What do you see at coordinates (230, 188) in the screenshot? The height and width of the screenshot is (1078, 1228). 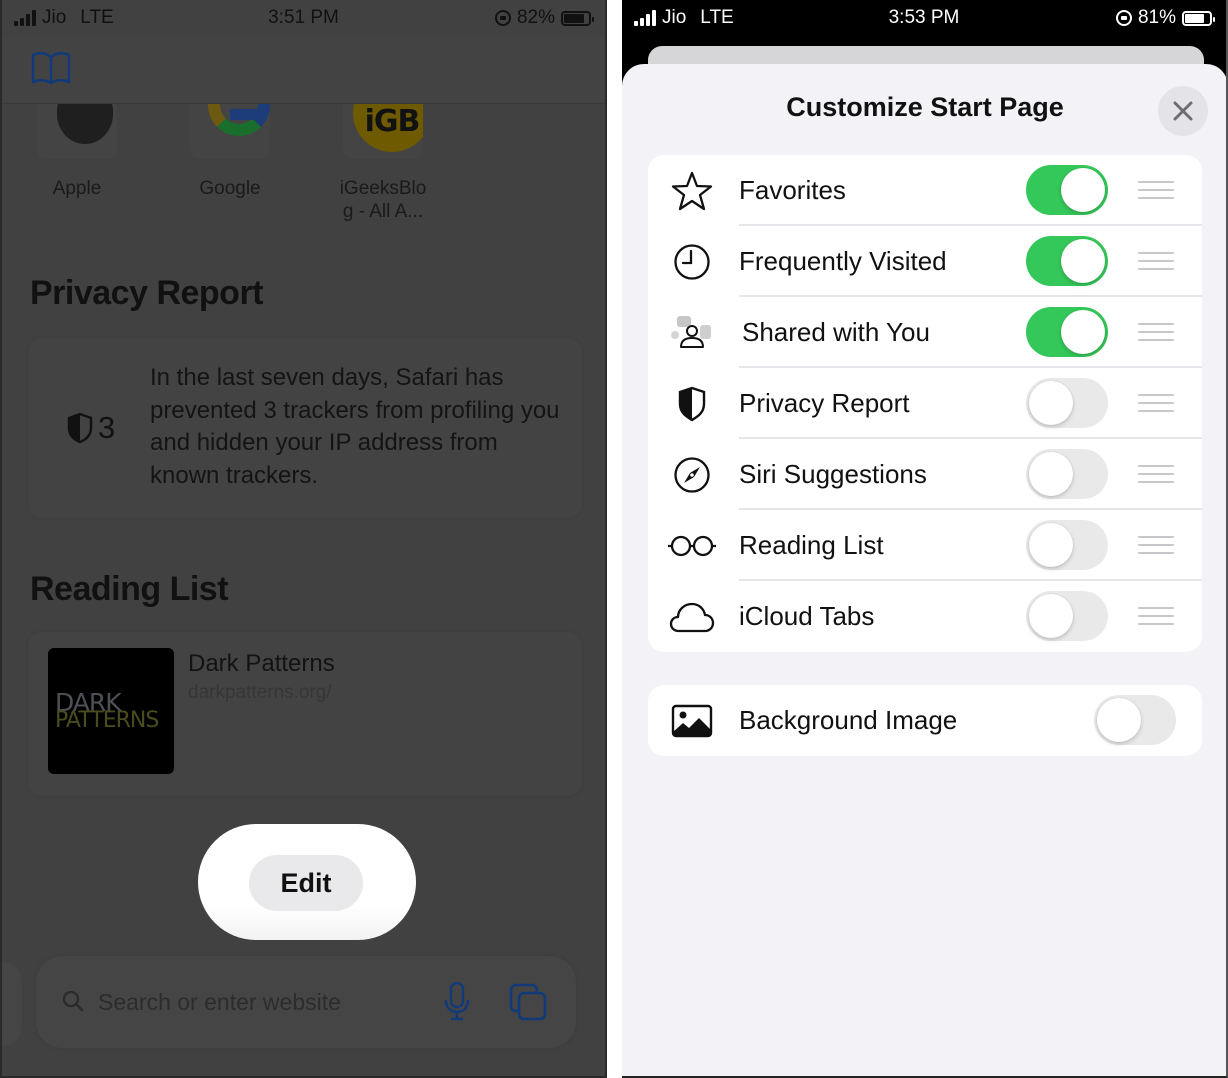 I see `favorite-label: Google` at bounding box center [230, 188].